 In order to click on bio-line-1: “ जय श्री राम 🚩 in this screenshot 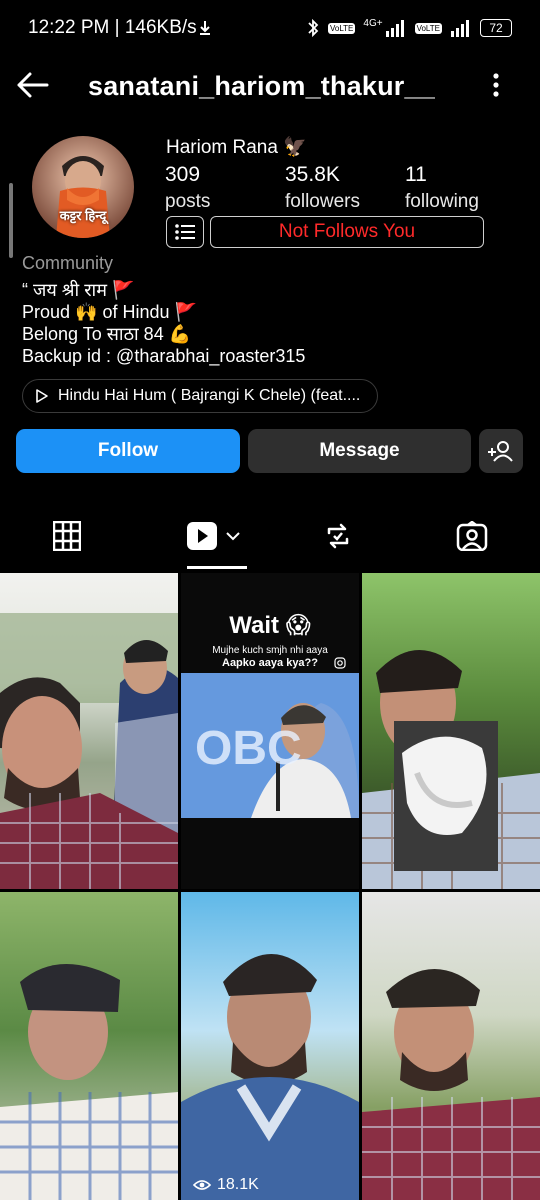, I will do `click(78, 290)`.